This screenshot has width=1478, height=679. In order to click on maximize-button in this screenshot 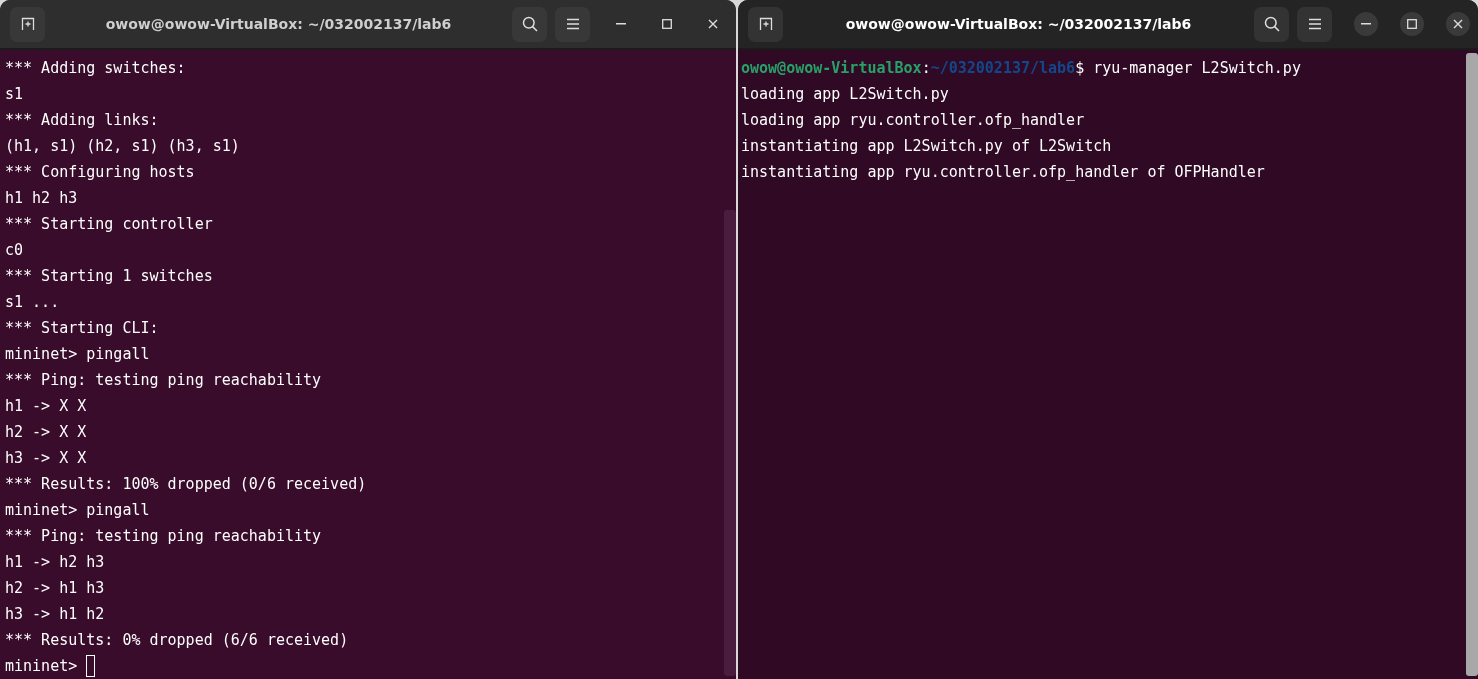, I will do `click(1412, 24)`.